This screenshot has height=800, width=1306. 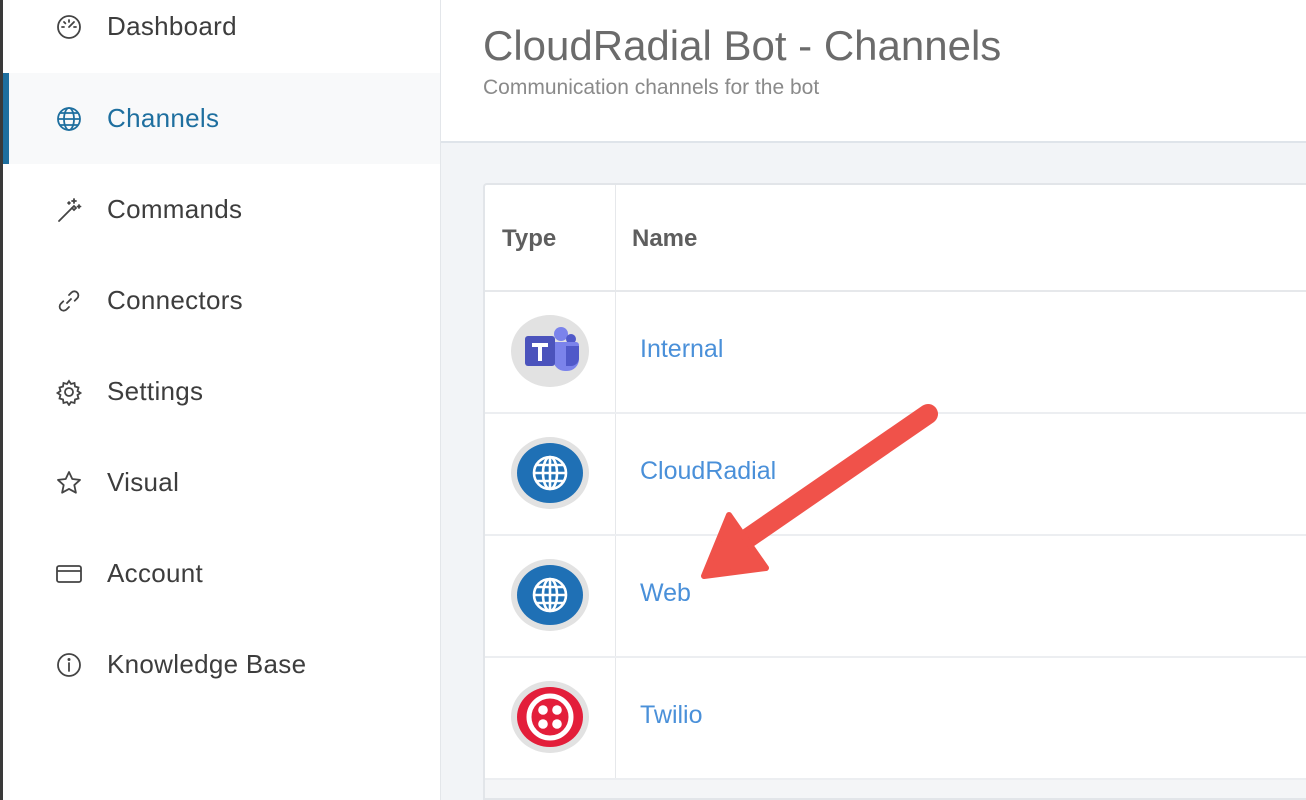 I want to click on sidebar-item-visual: Visual, so click(x=221, y=482).